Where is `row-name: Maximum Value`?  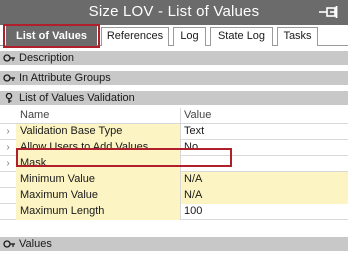
row-name: Maximum Value is located at coordinates (98, 196).